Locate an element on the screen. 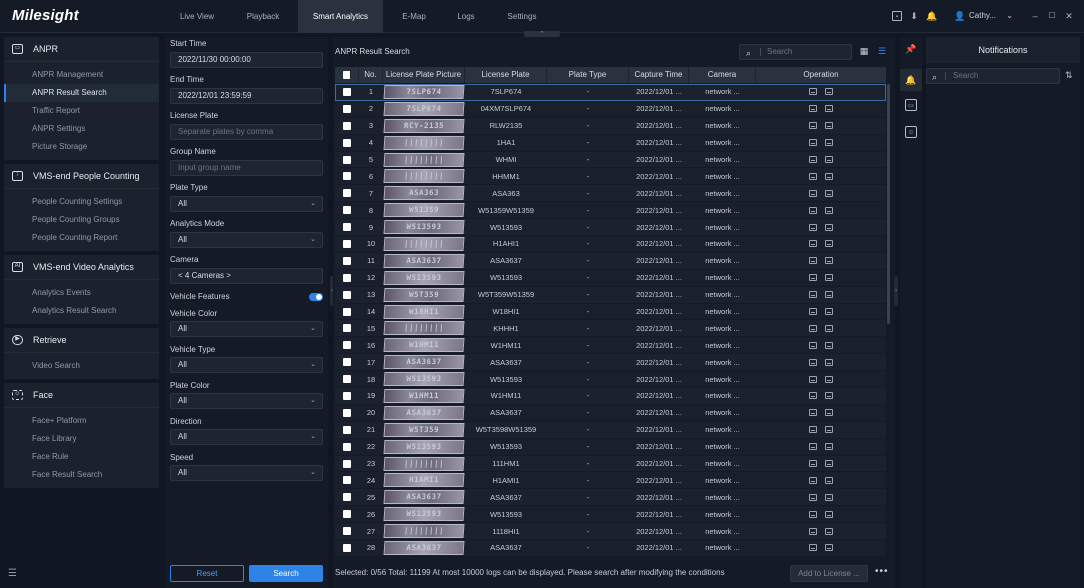 The image size is (1084, 588). vehicle-type-select: All ⌄ is located at coordinates (246, 365).